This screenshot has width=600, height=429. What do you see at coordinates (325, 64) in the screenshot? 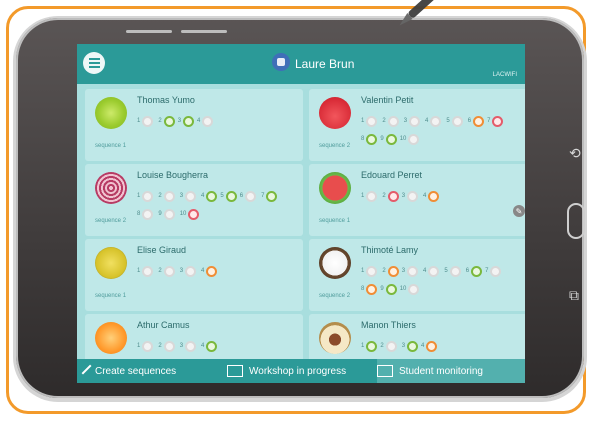
I see `username-label: Laure Brun` at bounding box center [325, 64].